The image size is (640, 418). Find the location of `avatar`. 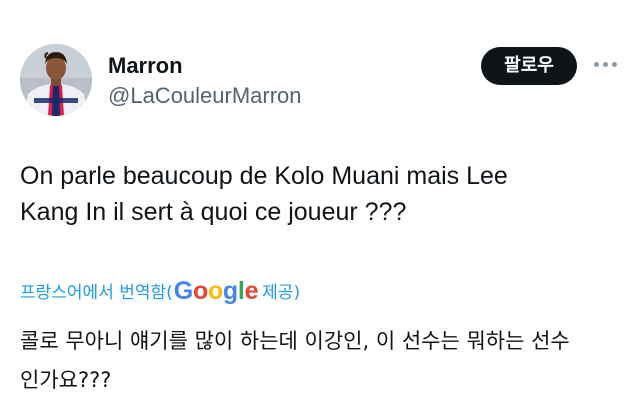

avatar is located at coordinates (56, 80).